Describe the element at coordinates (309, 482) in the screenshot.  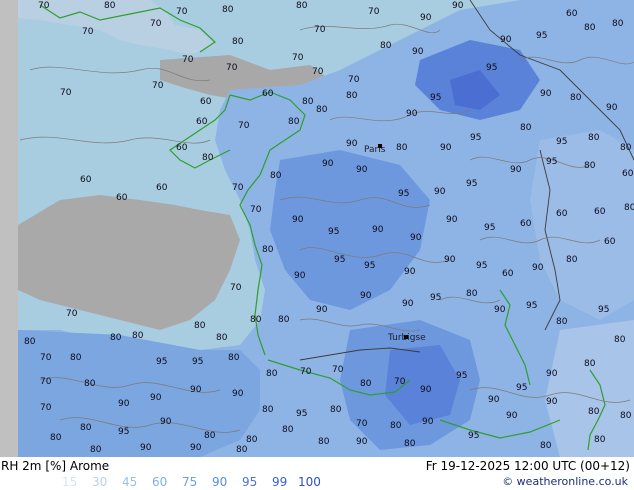
I see `legend-value-100: 100` at that location.